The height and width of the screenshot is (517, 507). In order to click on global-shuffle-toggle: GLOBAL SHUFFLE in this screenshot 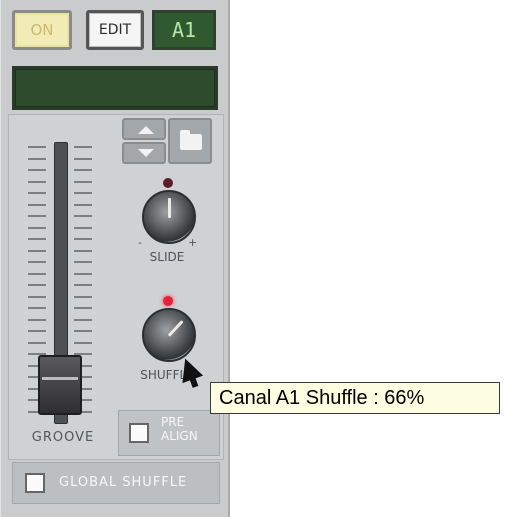, I will do `click(116, 483)`.